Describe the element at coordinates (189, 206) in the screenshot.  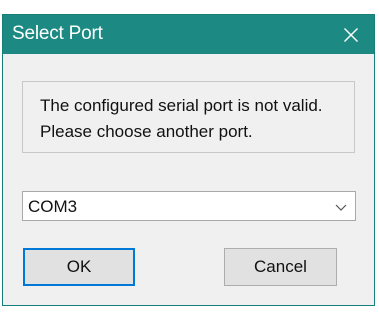
I see `port-dropdown: COM3` at that location.